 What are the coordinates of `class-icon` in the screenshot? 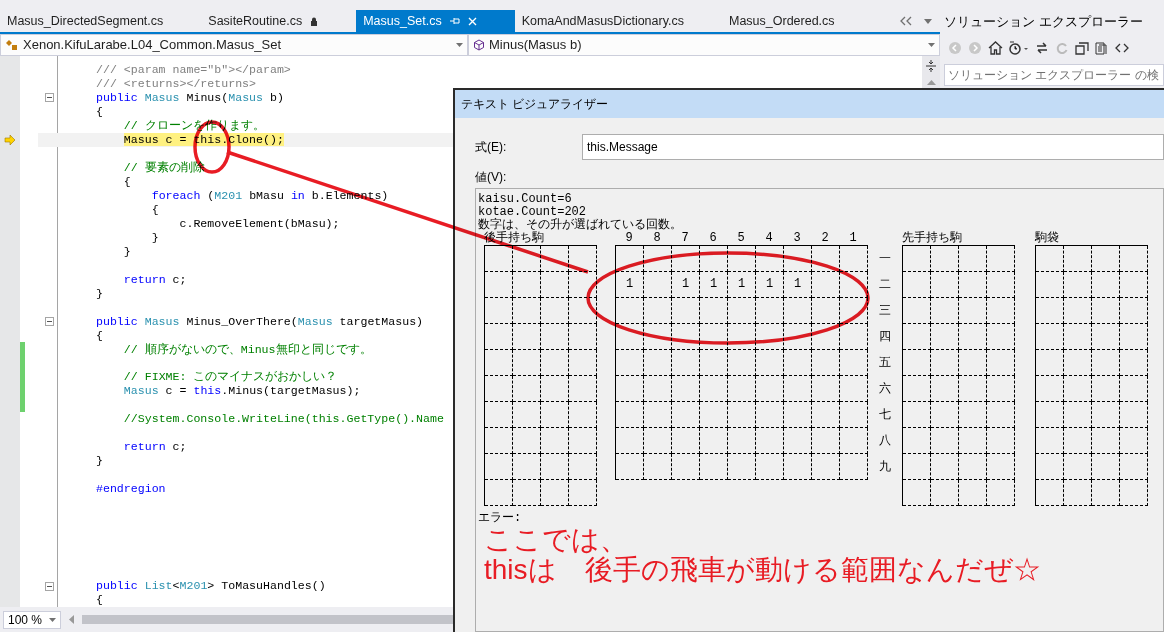 It's located at (12, 45).